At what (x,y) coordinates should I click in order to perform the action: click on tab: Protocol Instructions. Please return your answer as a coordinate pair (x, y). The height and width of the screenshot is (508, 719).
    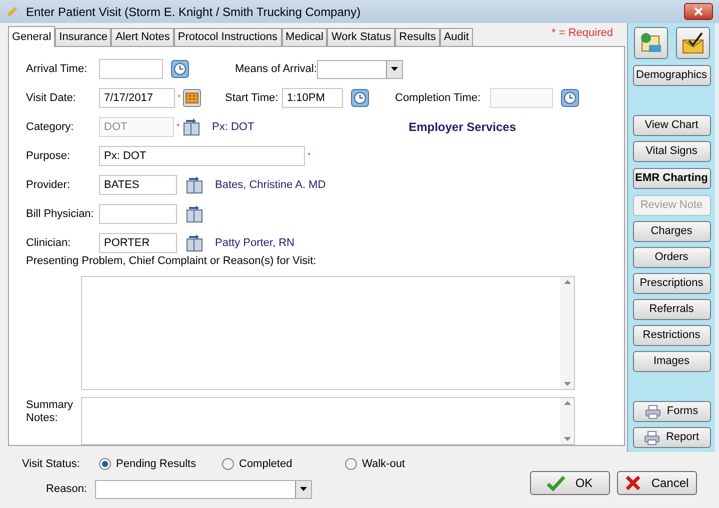
    Looking at the image, I should click on (228, 37).